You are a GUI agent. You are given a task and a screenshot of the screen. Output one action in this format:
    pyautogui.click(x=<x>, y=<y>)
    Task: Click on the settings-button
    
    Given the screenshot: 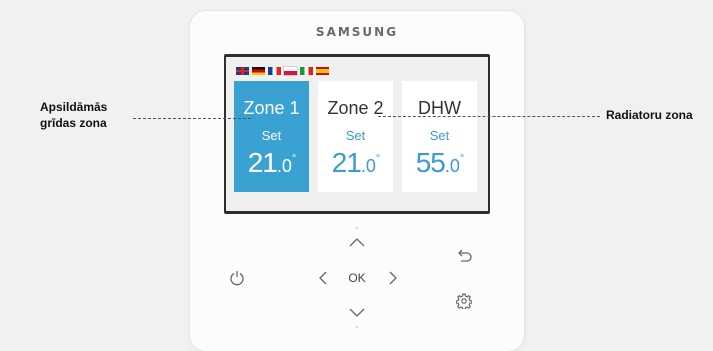 What is the action you would take?
    pyautogui.click(x=464, y=301)
    